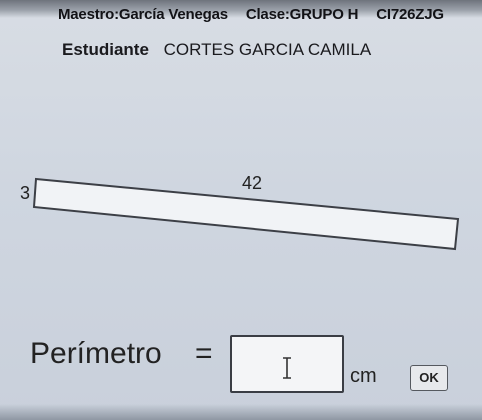 The image size is (482, 420). Describe the element at coordinates (302, 14) in the screenshot. I see `class-label: Clase:GRUPO H` at that location.